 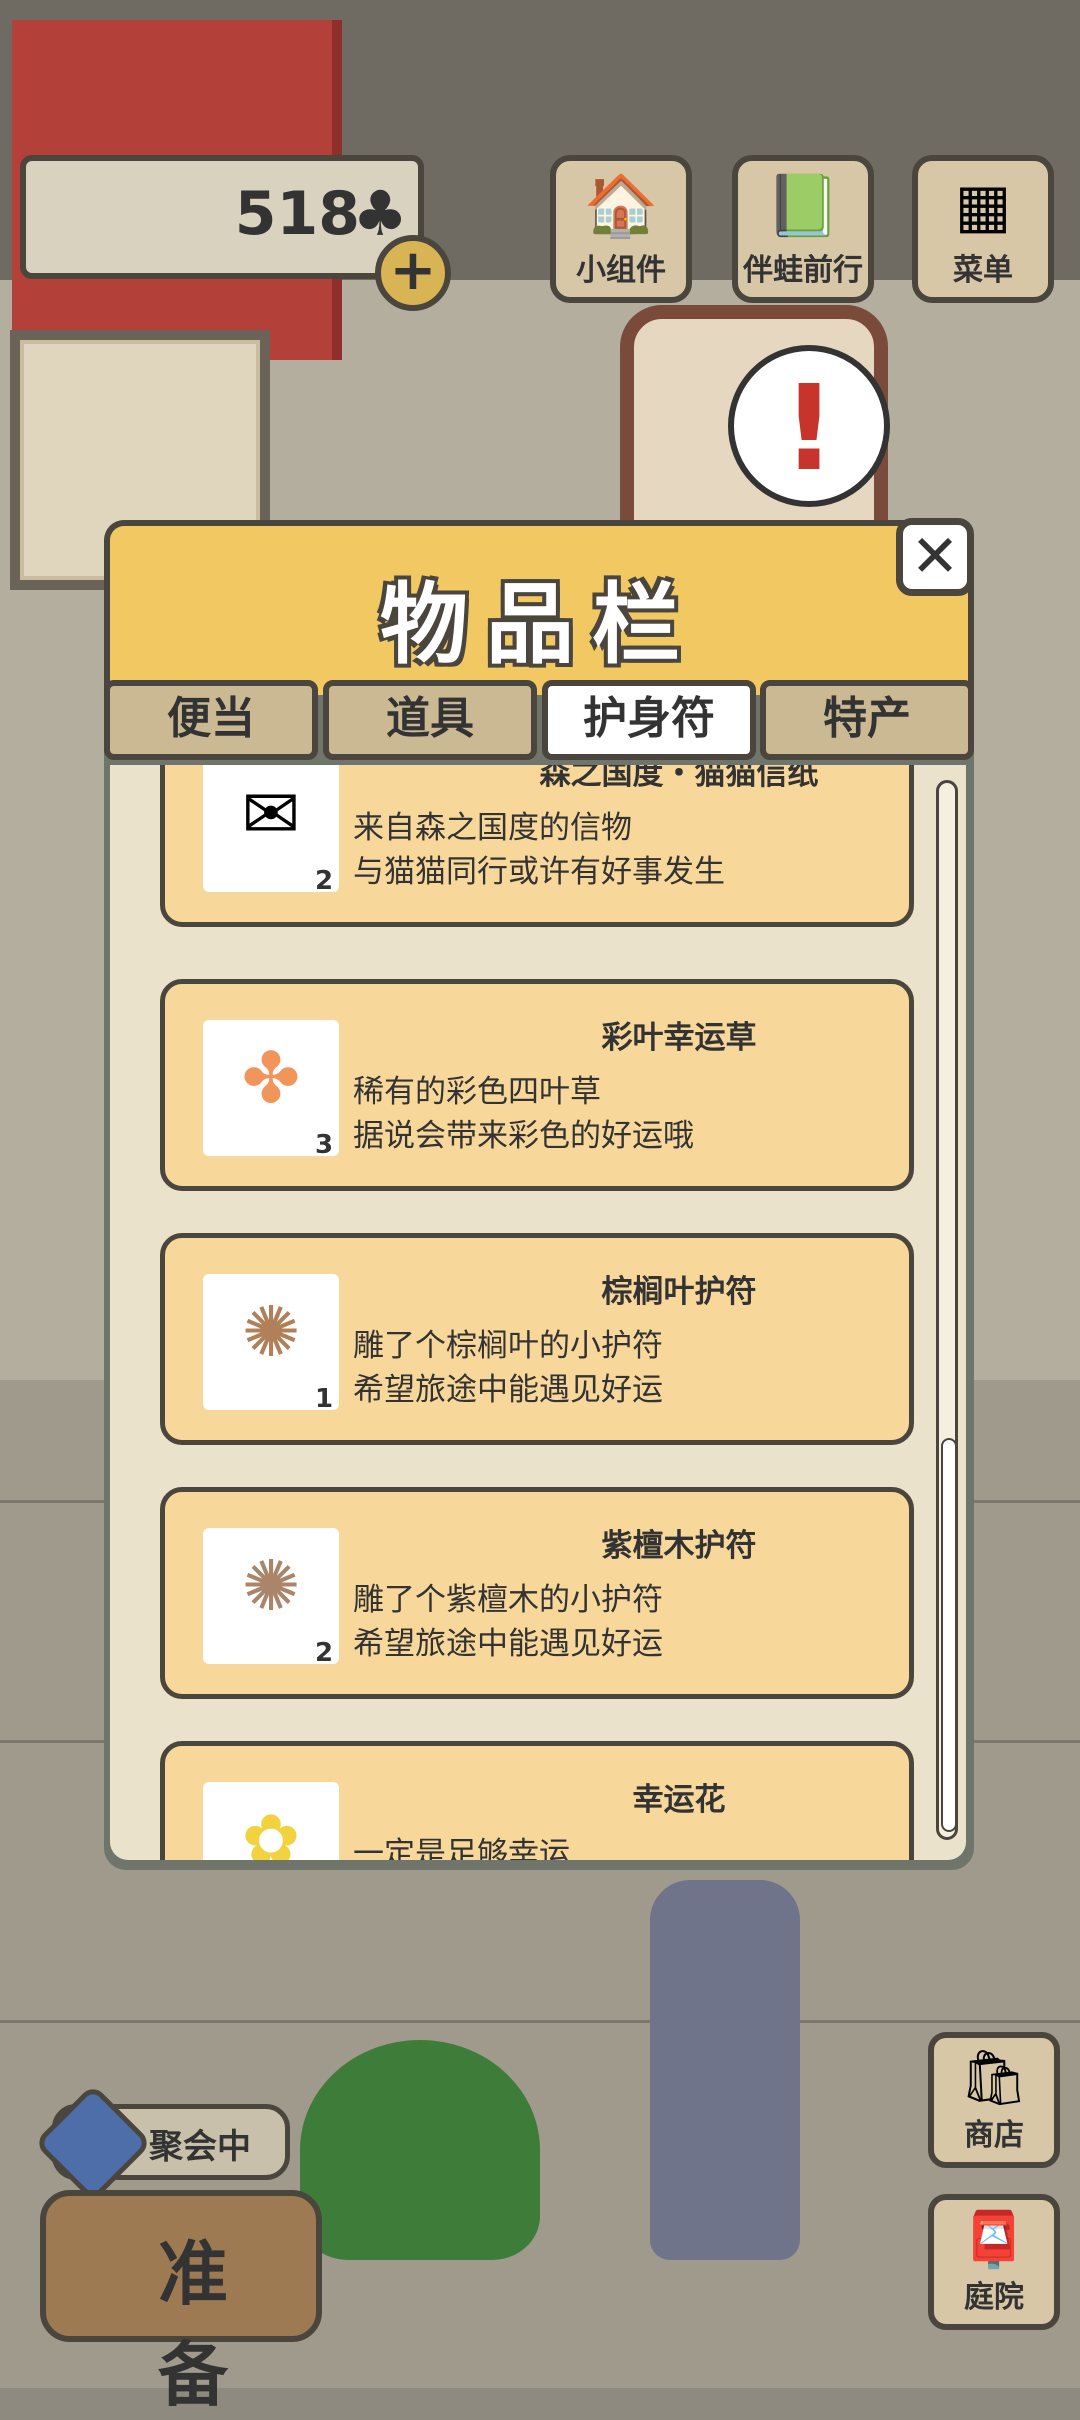 What do you see at coordinates (200, 2147) in the screenshot?
I see `party-label: 聚会中` at bounding box center [200, 2147].